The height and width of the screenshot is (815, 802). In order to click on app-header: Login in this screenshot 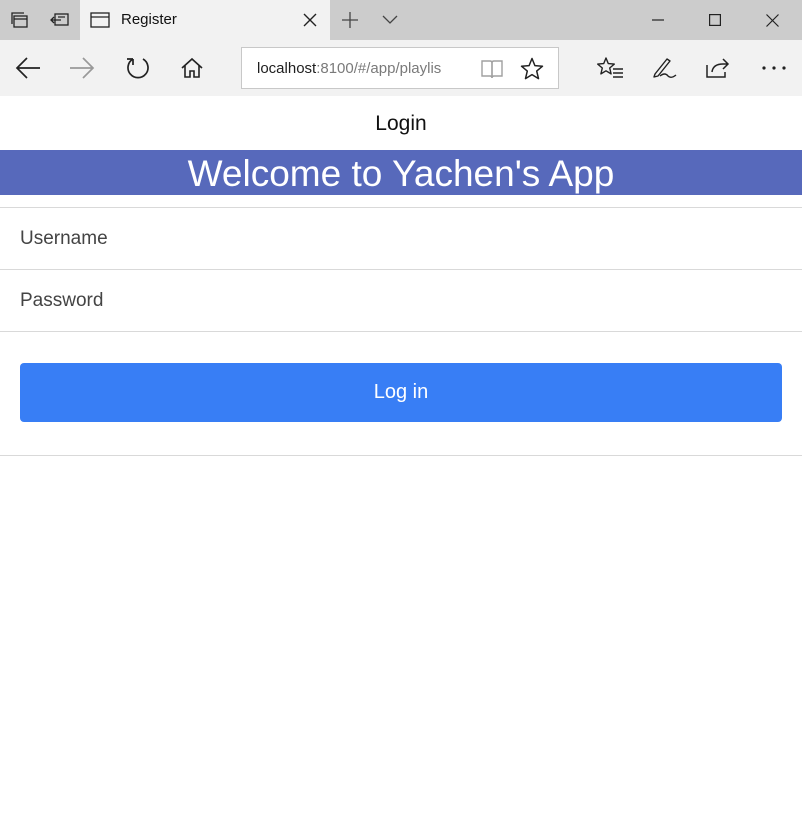, I will do `click(401, 123)`.